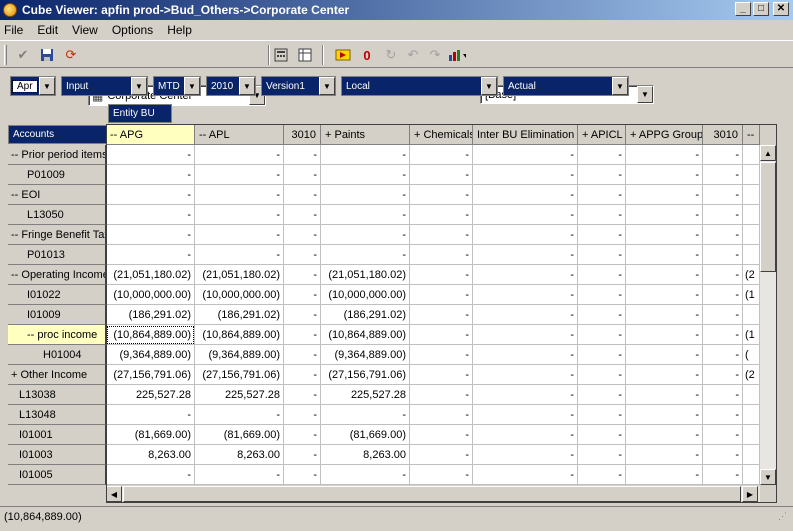 This screenshot has height=531, width=793. Describe the element at coordinates (525, 135) in the screenshot. I see `column-header: Inter BU Elimination` at that location.